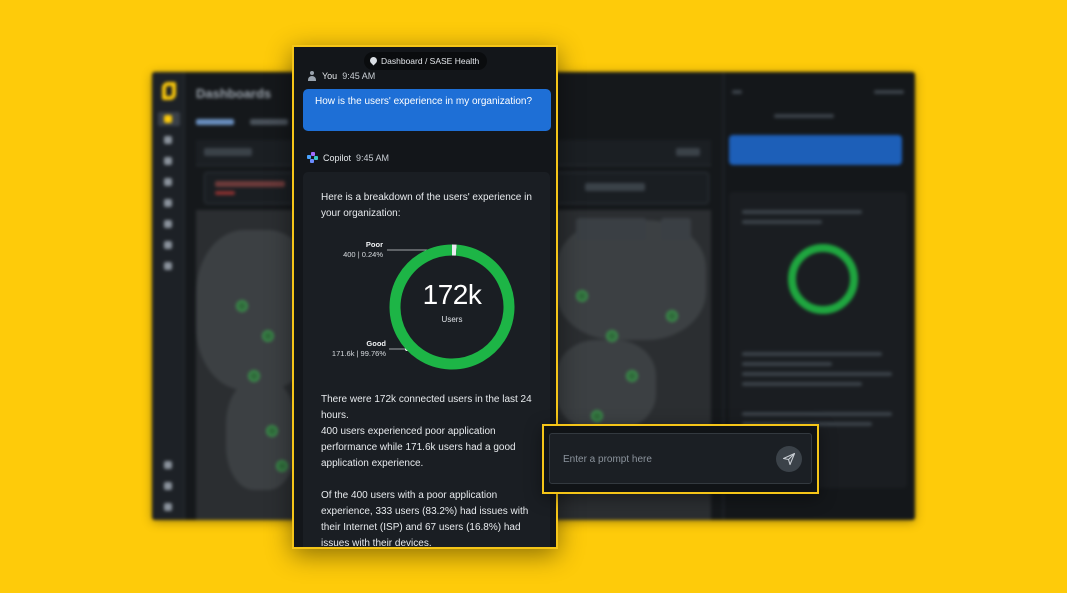 Image resolution: width=1067 pixels, height=593 pixels. I want to click on help-icon, so click(169, 465).